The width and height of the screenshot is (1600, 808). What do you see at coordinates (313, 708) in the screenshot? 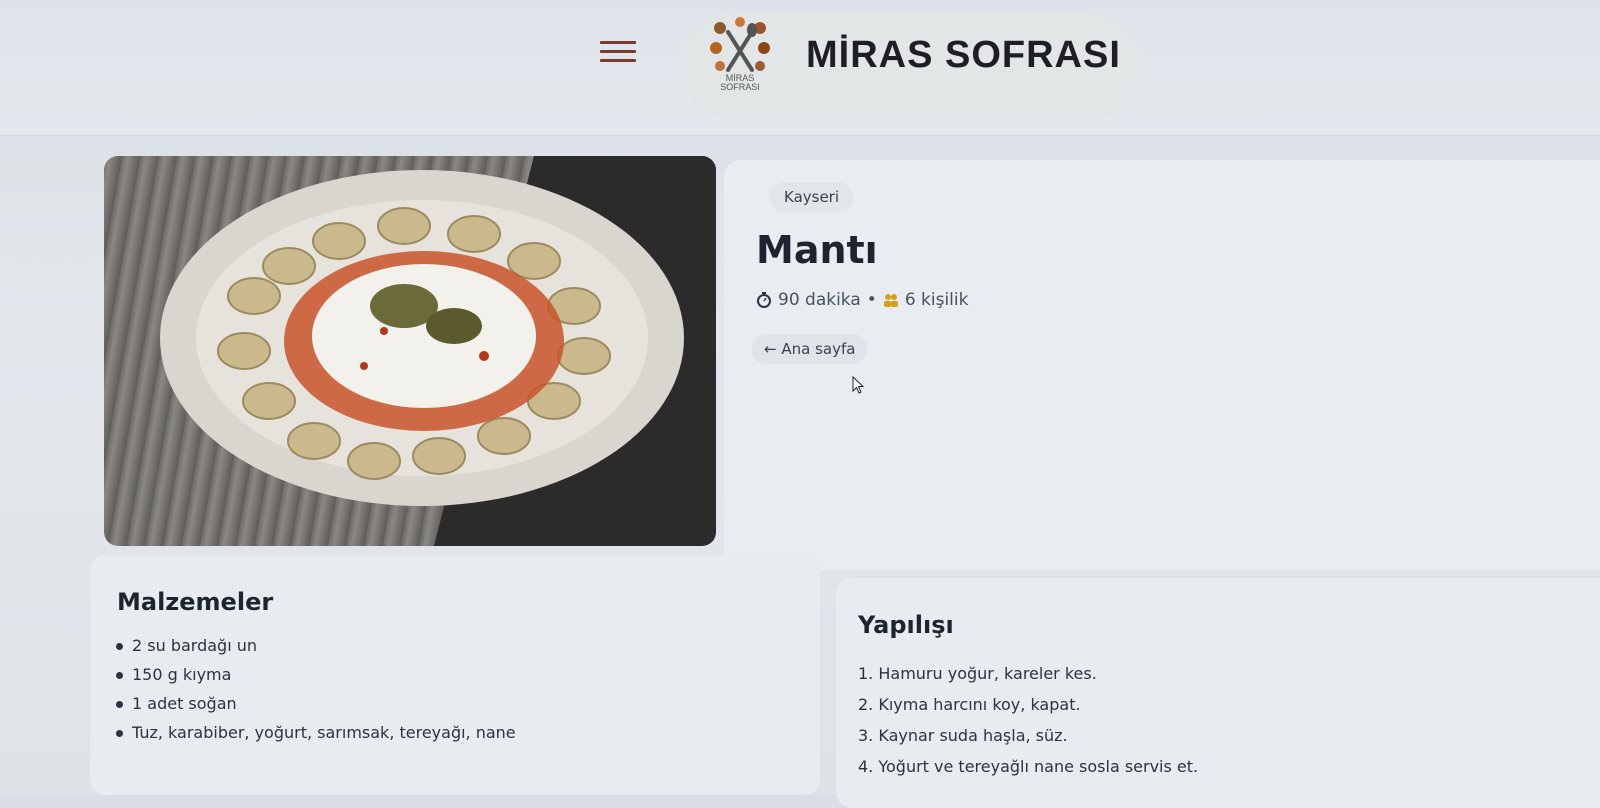
I see `list-item: 1 adet soğan` at bounding box center [313, 708].